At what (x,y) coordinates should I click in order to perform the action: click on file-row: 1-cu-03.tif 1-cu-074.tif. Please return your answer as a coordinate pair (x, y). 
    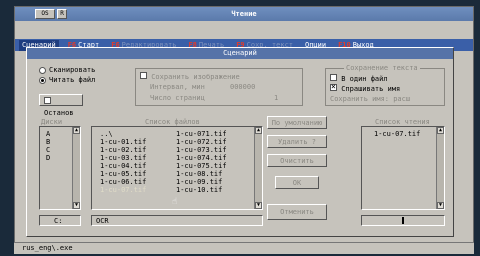
    Looking at the image, I should click on (176, 158).